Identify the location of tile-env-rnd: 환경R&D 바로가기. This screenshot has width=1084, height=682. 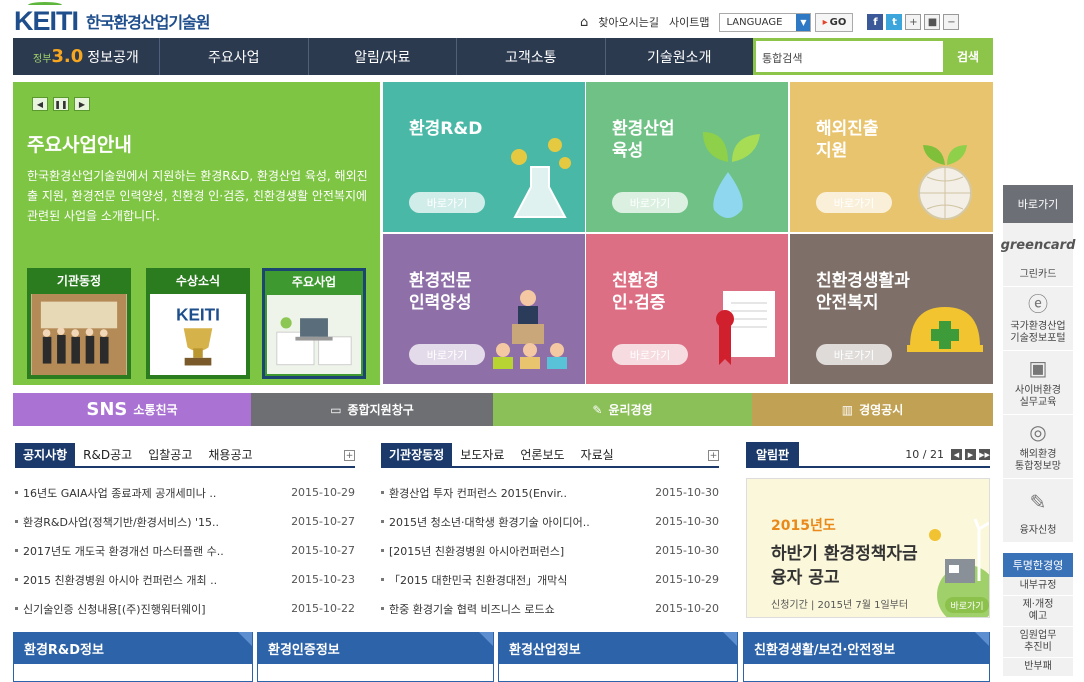
(484, 157).